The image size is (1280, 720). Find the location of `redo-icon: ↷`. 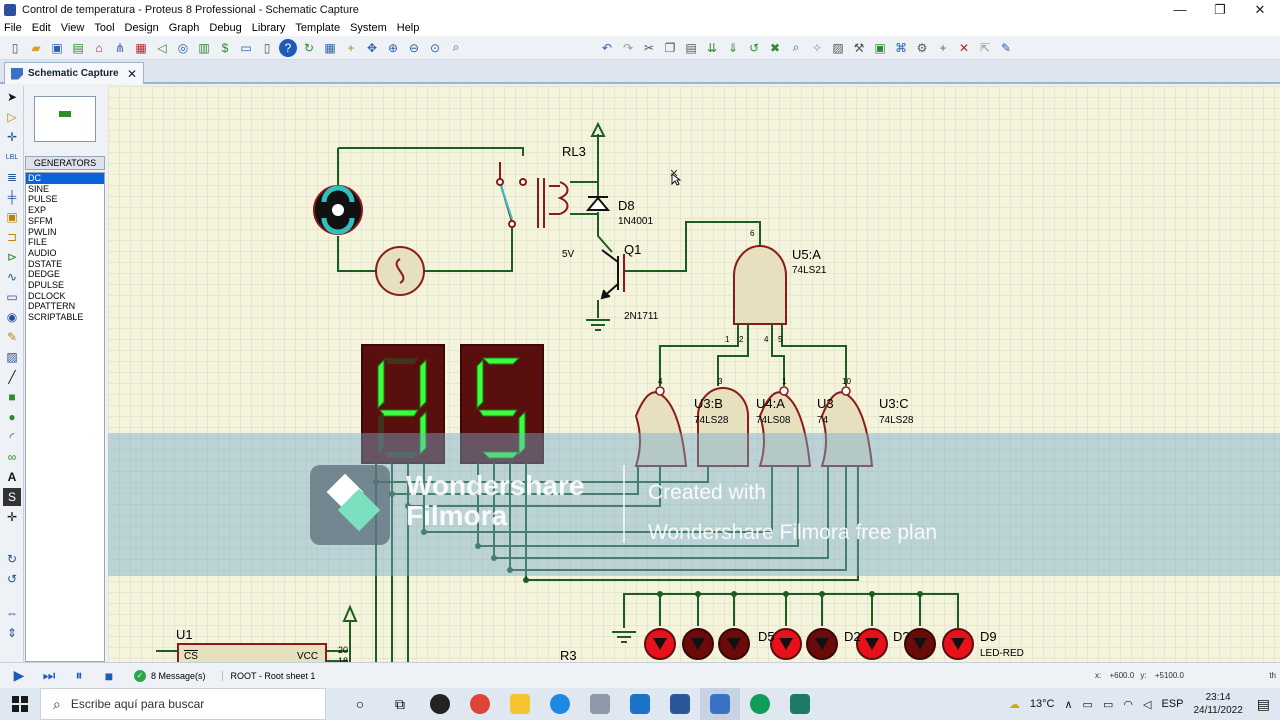

redo-icon: ↷ is located at coordinates (628, 48).